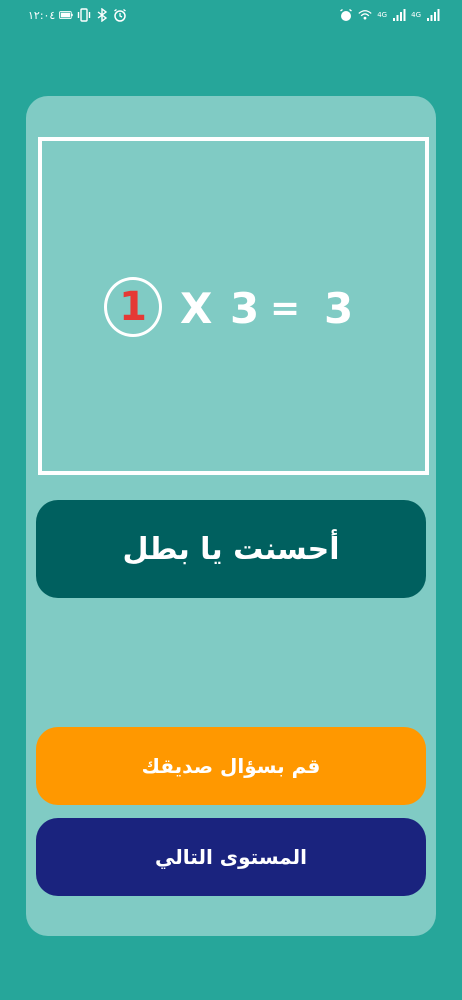 The height and width of the screenshot is (1000, 462). What do you see at coordinates (102, 15) in the screenshot?
I see `bluetooth-icon` at bounding box center [102, 15].